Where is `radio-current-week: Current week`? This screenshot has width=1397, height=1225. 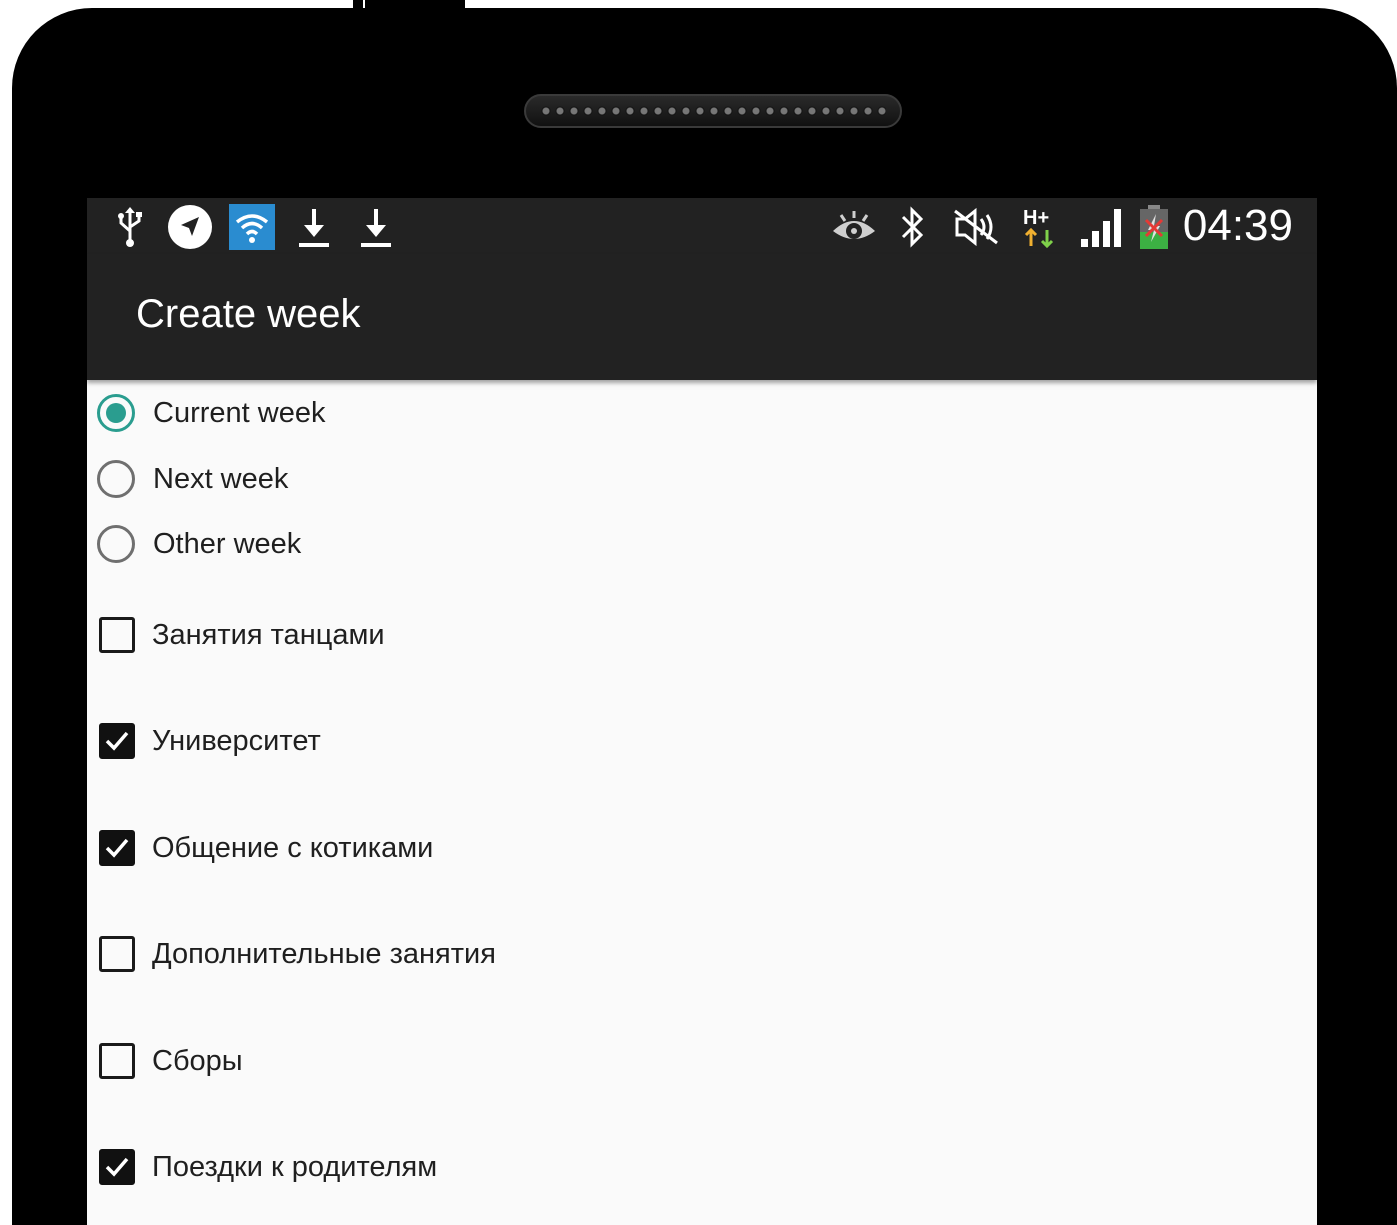
radio-current-week: Current week is located at coordinates (211, 413).